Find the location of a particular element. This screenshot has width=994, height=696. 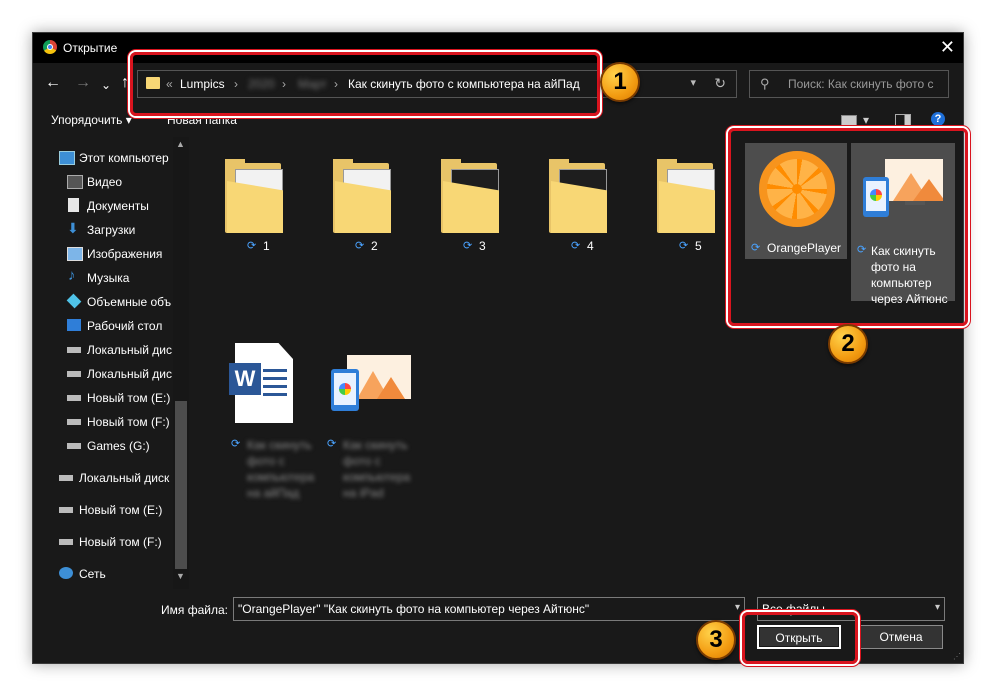

sidebar-item-3d-objects: Объемные объ is located at coordinates (111, 302).